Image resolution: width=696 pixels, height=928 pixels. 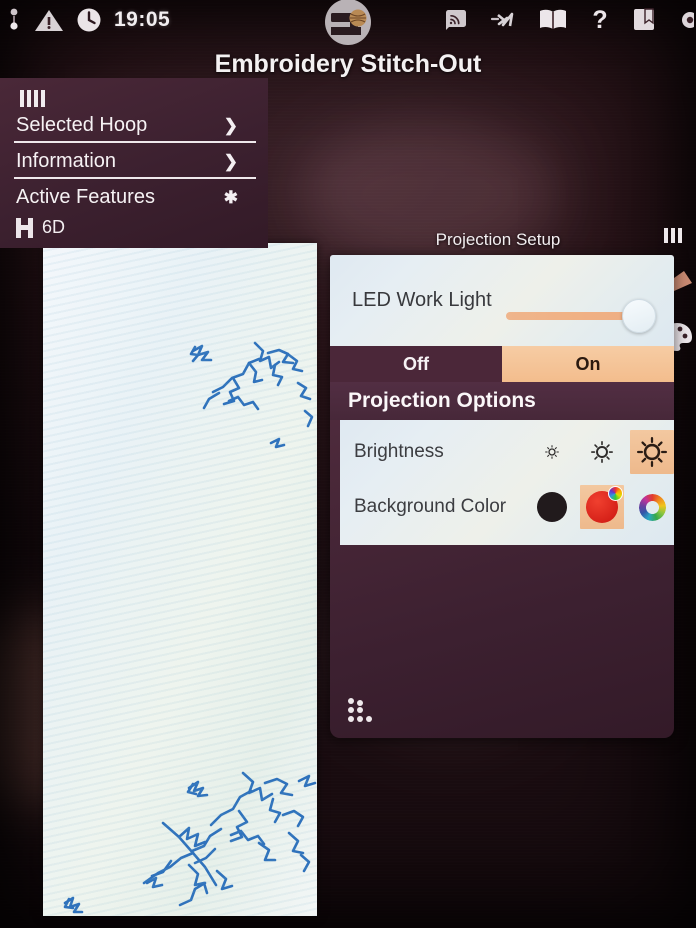 I want to click on clock-icon, so click(x=89, y=20).